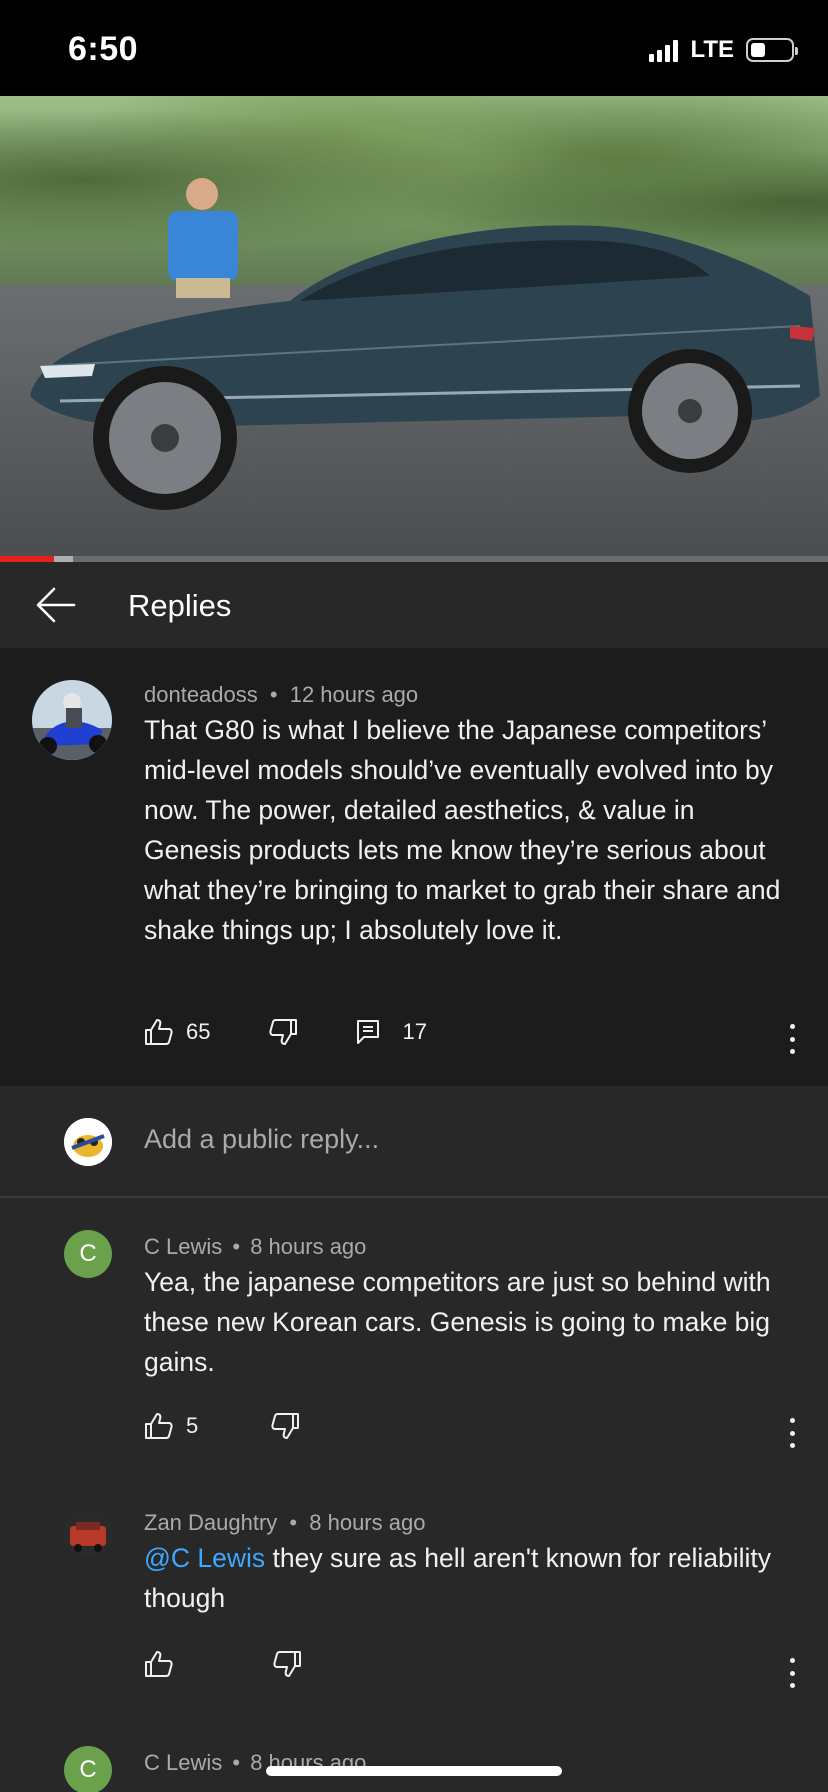 This screenshot has width=828, height=1792. What do you see at coordinates (414, 1771) in the screenshot?
I see `home-indicator` at bounding box center [414, 1771].